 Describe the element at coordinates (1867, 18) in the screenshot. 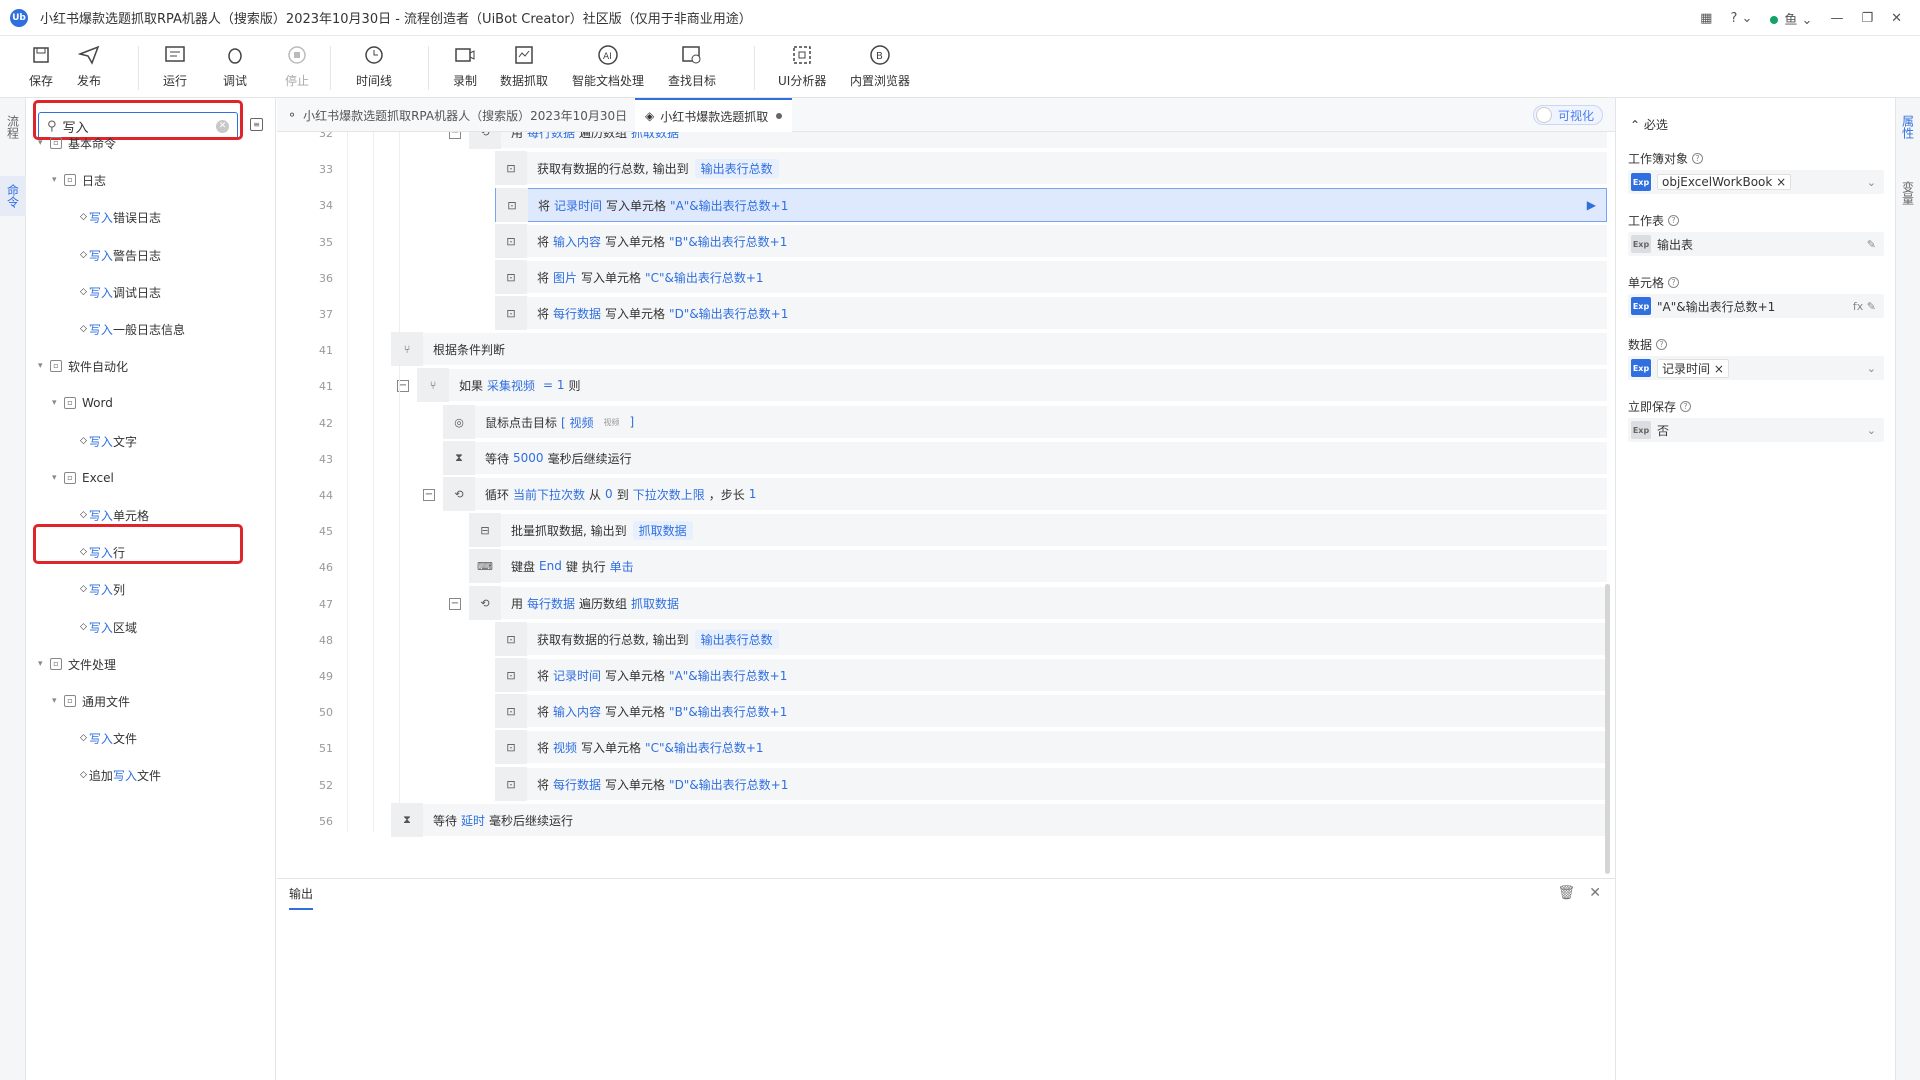

I see `restore-button: ❐` at that location.